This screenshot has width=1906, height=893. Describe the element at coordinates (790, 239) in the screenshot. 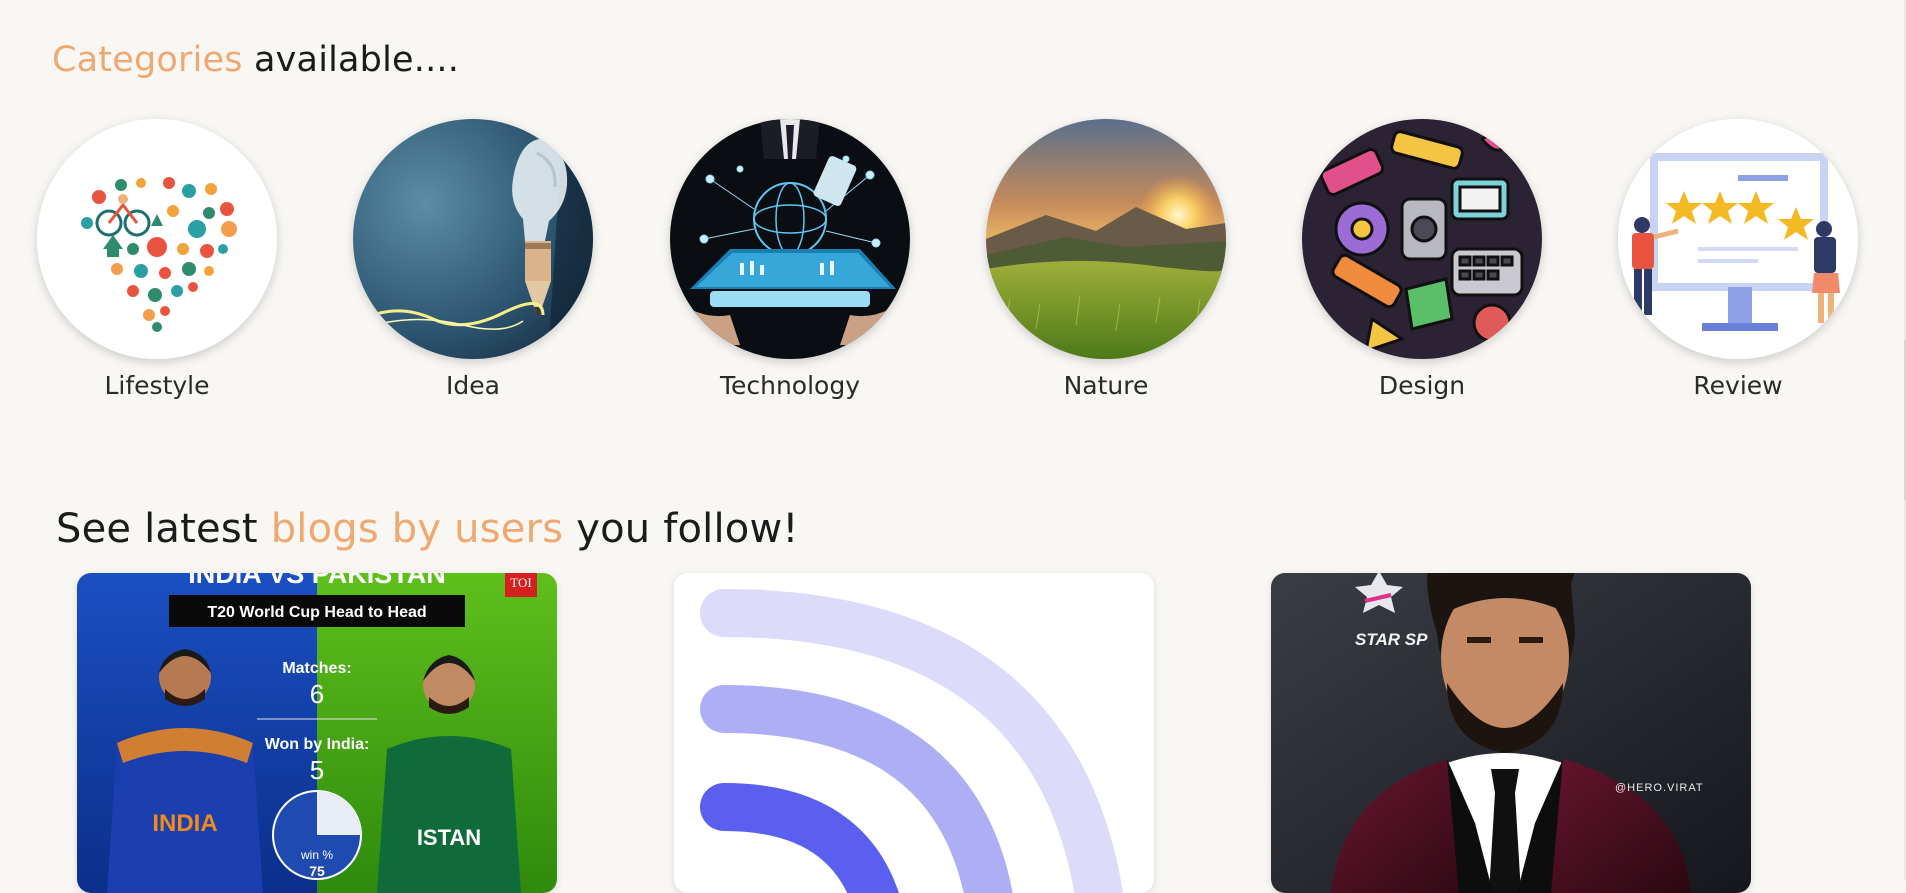

I see `tablet-network-image` at that location.